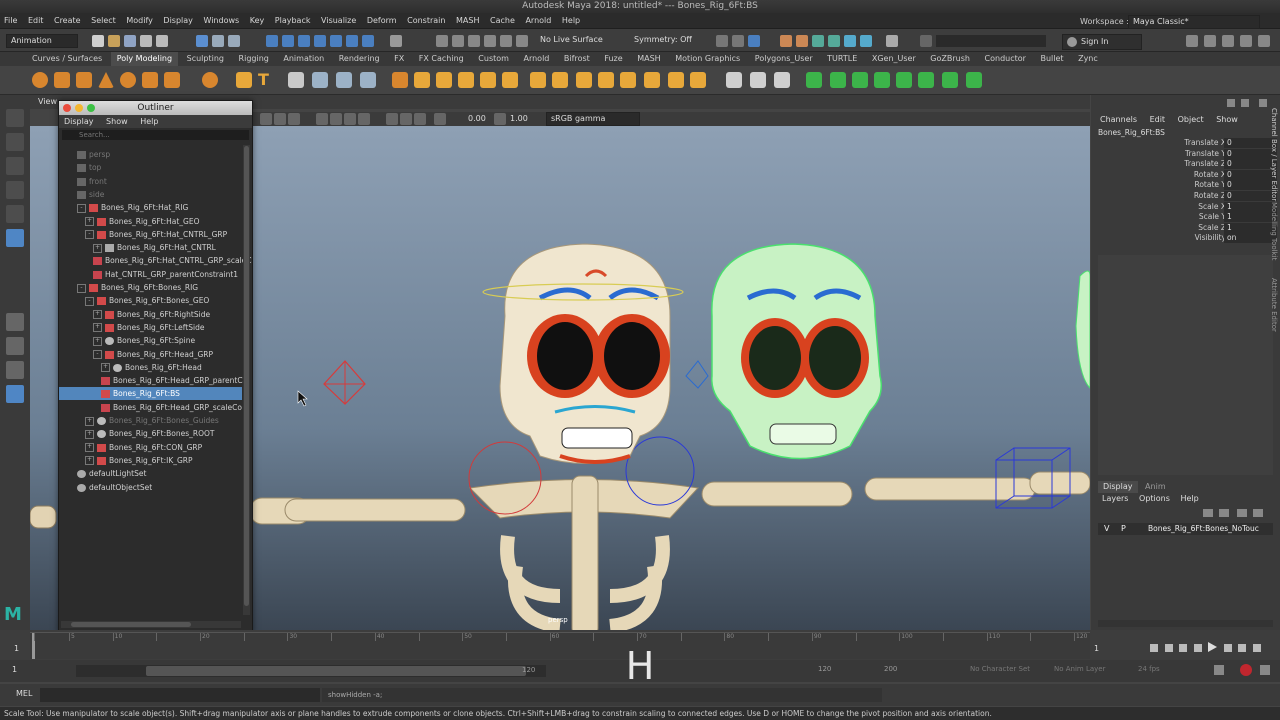 The image size is (1280, 720). What do you see at coordinates (493, 59) in the screenshot?
I see `shelf-tab-custom: Custom` at bounding box center [493, 59].